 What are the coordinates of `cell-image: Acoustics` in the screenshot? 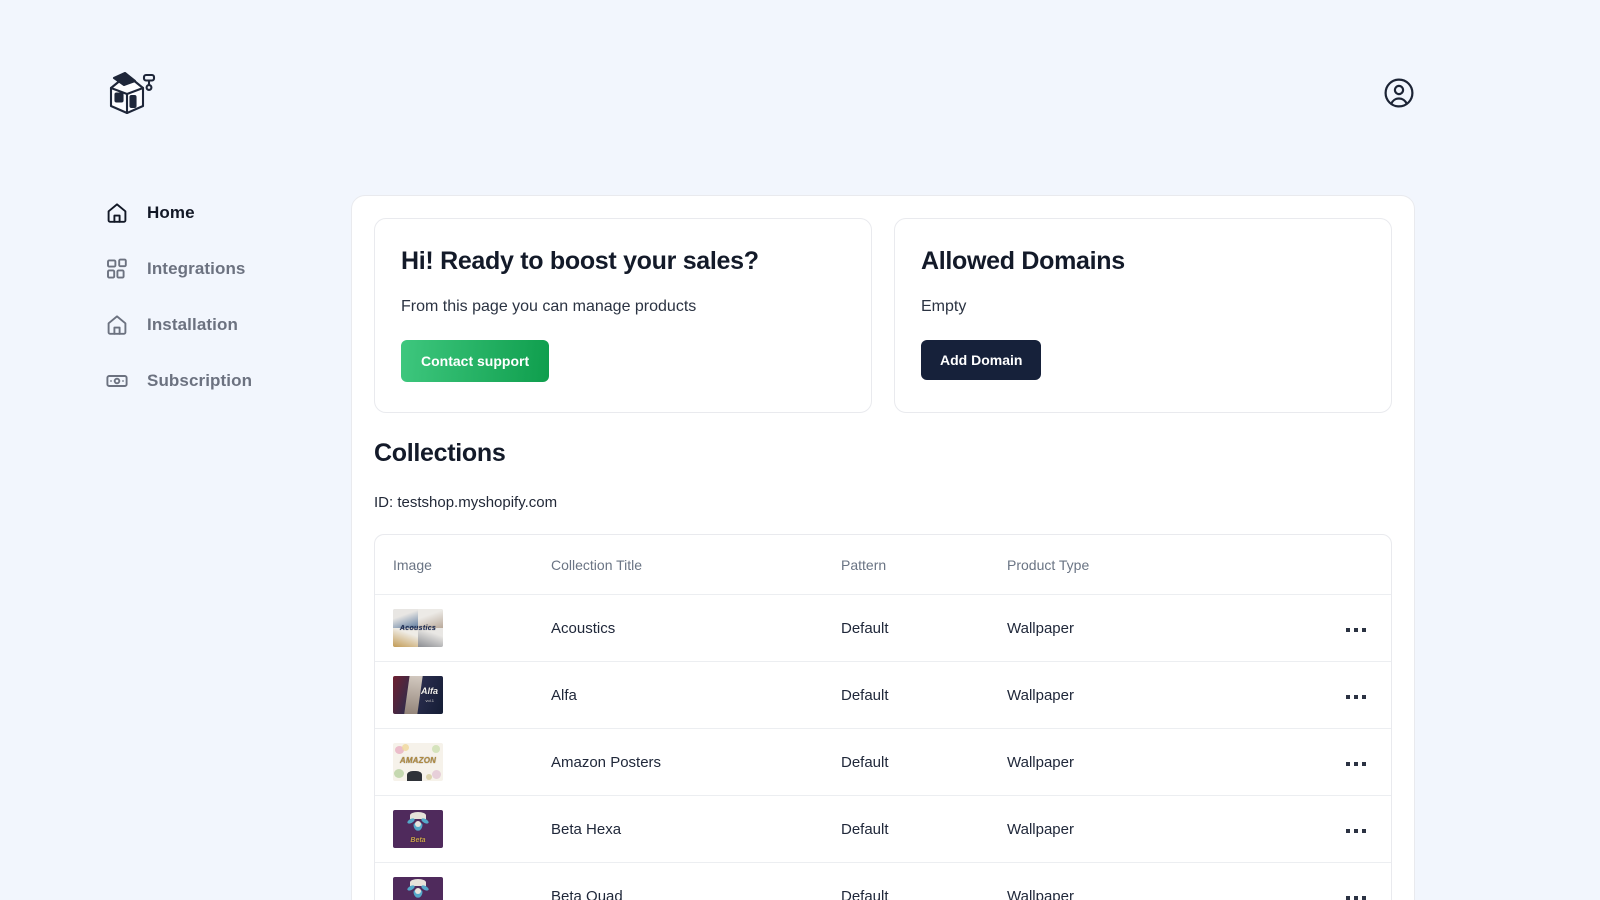 It's located at (463, 628).